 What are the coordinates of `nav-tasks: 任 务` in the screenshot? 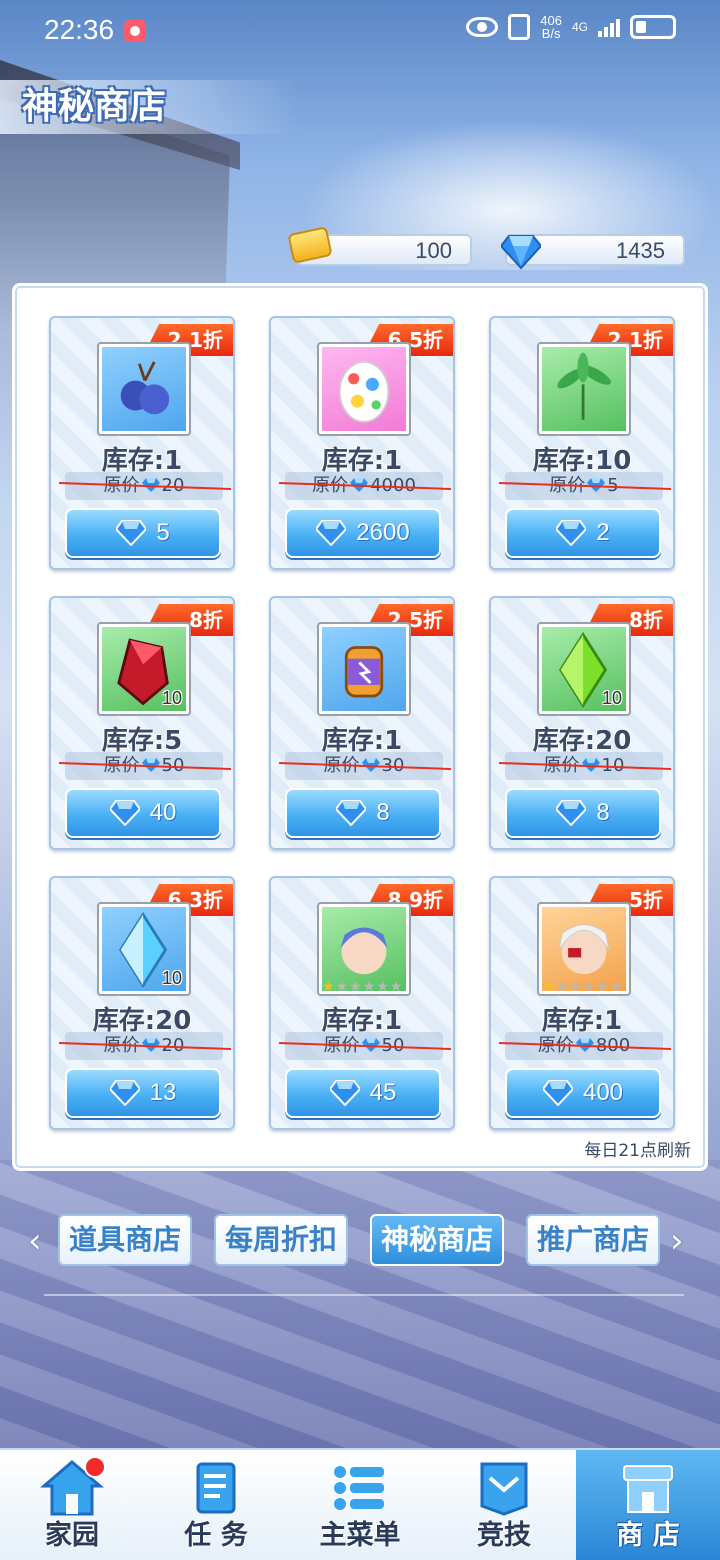 It's located at (216, 1505).